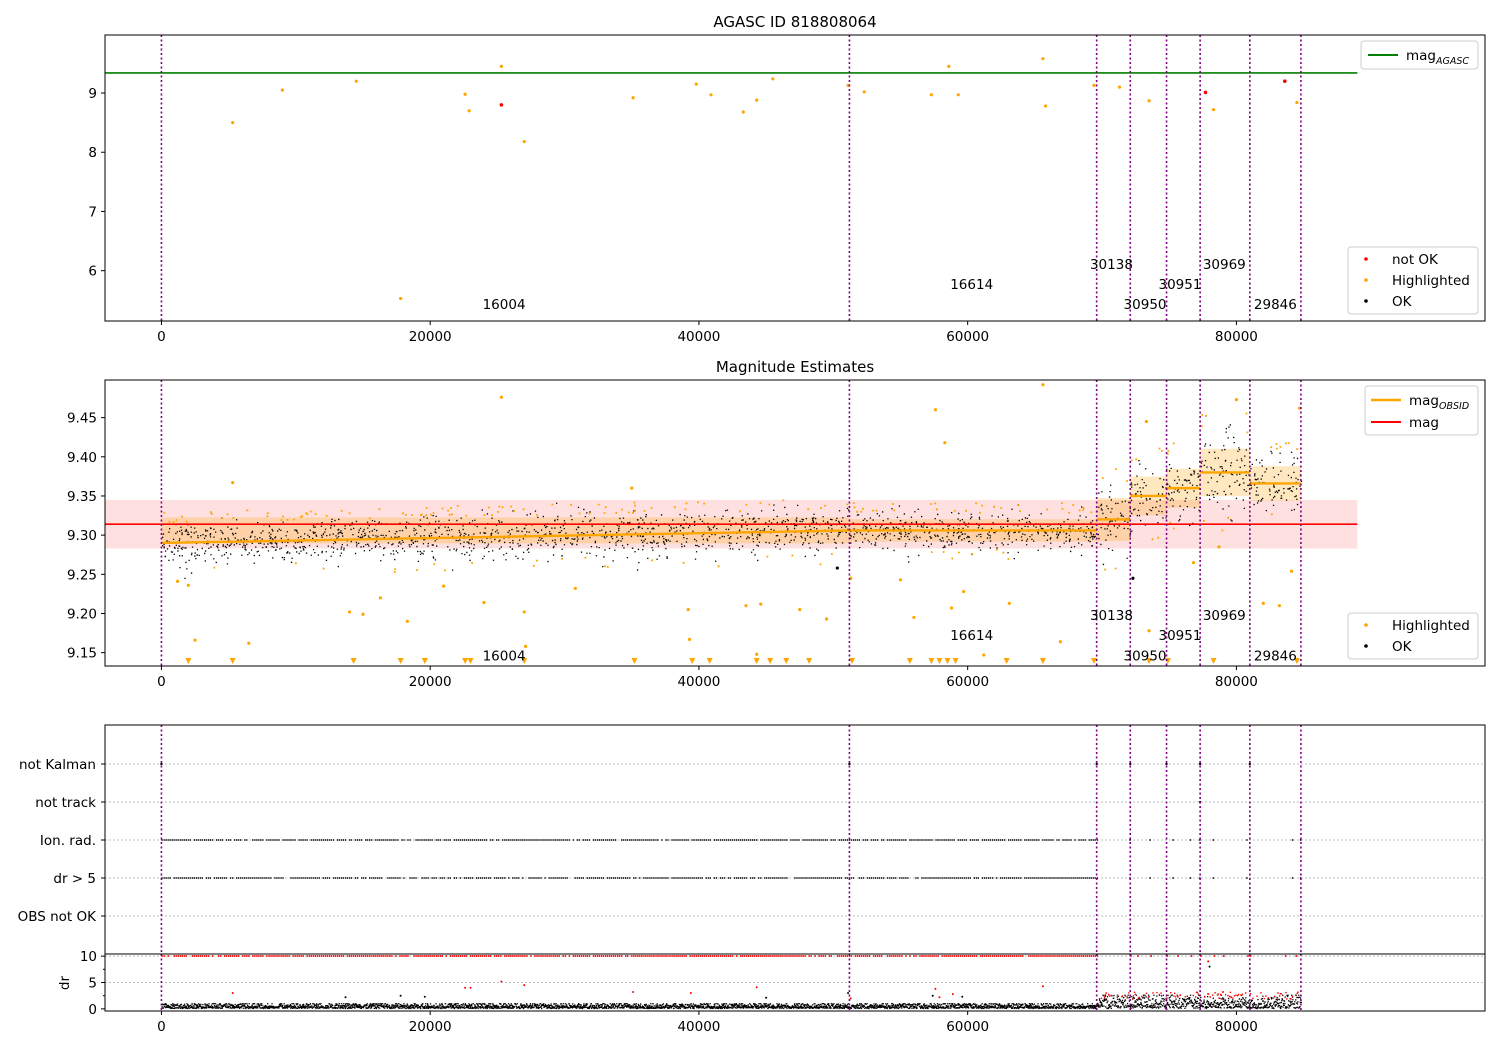  I want to click on x-tick-label: 40000, so click(698, 337).